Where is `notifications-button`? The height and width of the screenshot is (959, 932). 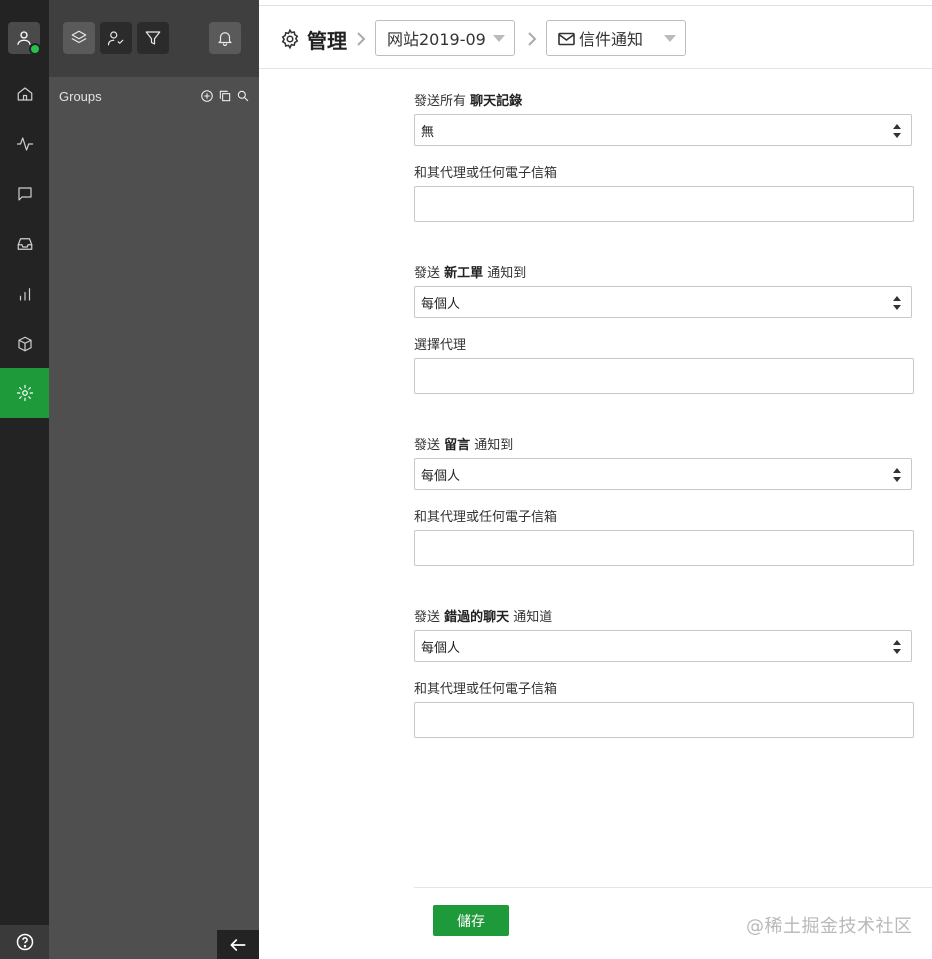
notifications-button is located at coordinates (225, 38).